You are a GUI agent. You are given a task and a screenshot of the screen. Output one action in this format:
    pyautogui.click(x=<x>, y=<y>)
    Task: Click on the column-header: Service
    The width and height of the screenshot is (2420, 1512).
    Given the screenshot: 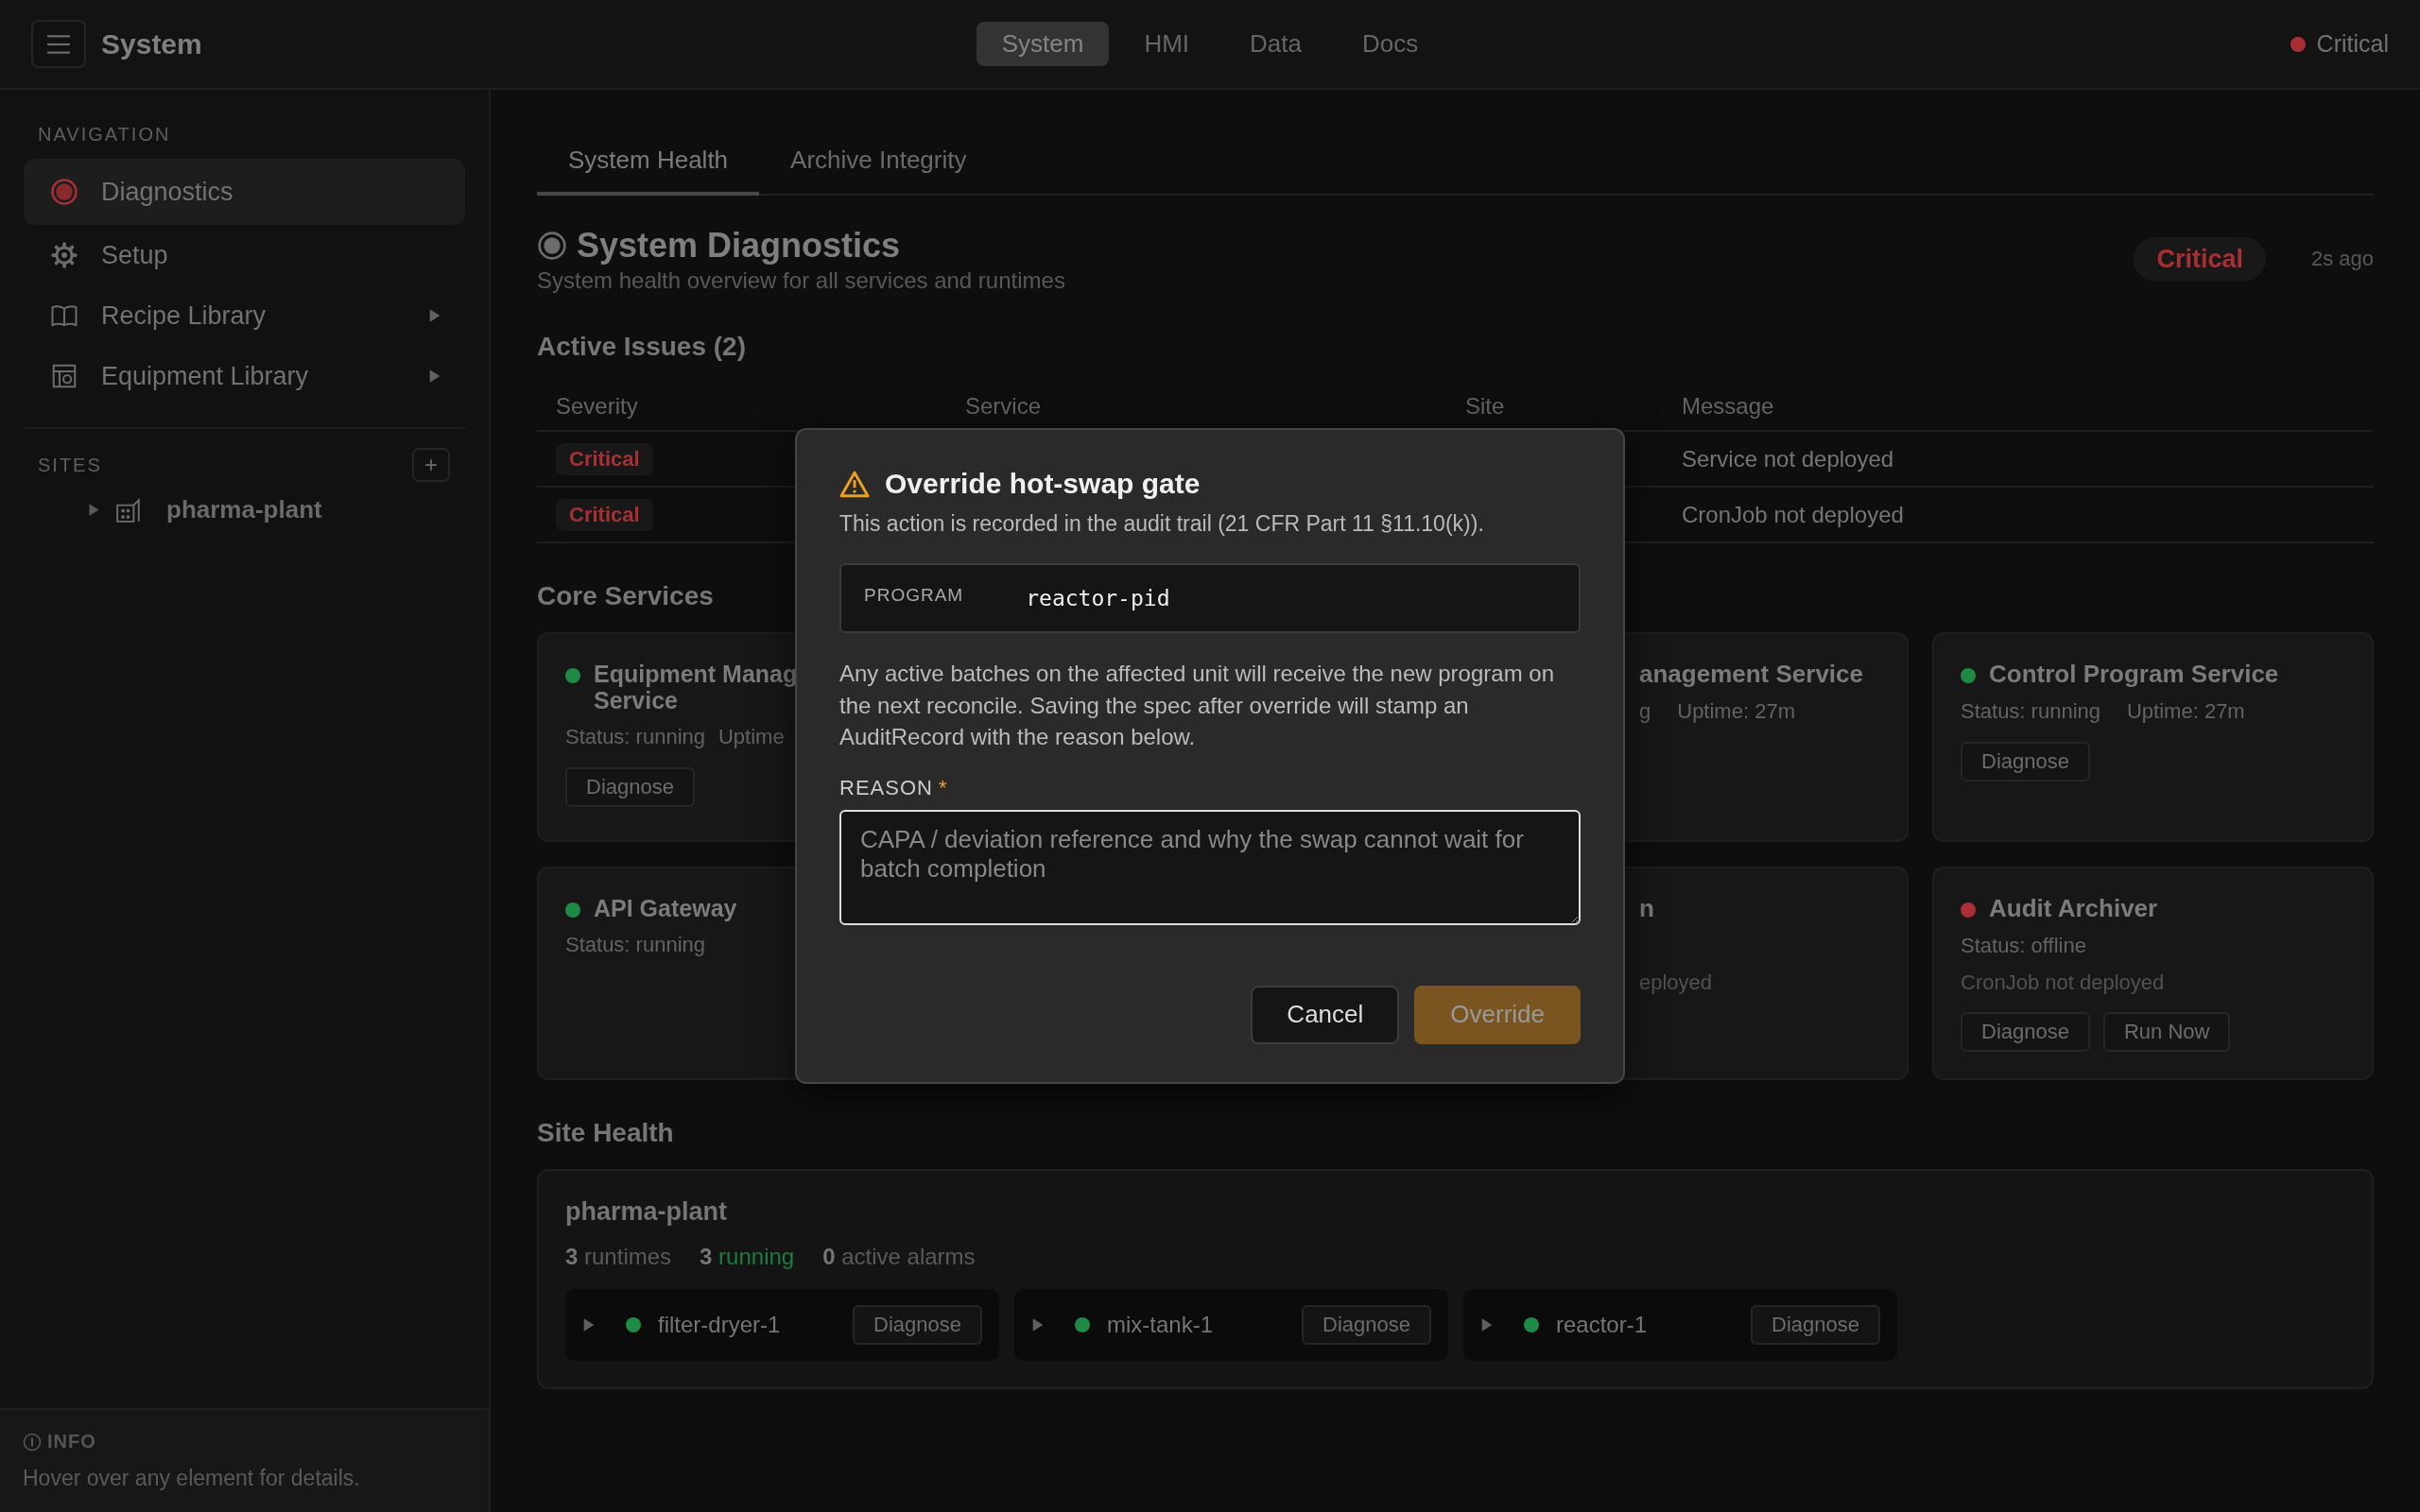 What is the action you would take?
    pyautogui.click(x=1004, y=406)
    